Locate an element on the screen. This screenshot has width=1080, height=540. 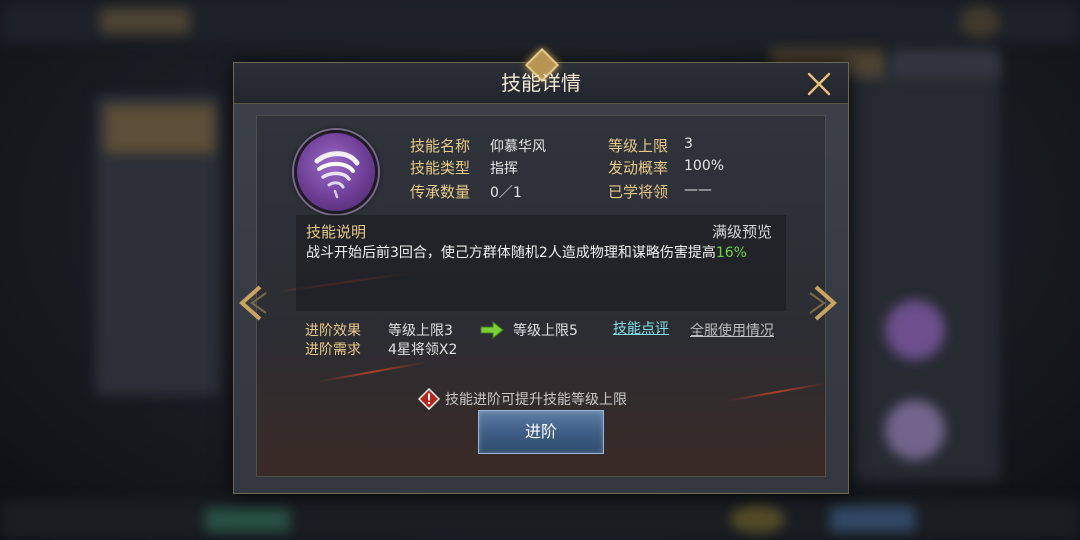
advance-effect-to: 等级上限5 is located at coordinates (545, 331).